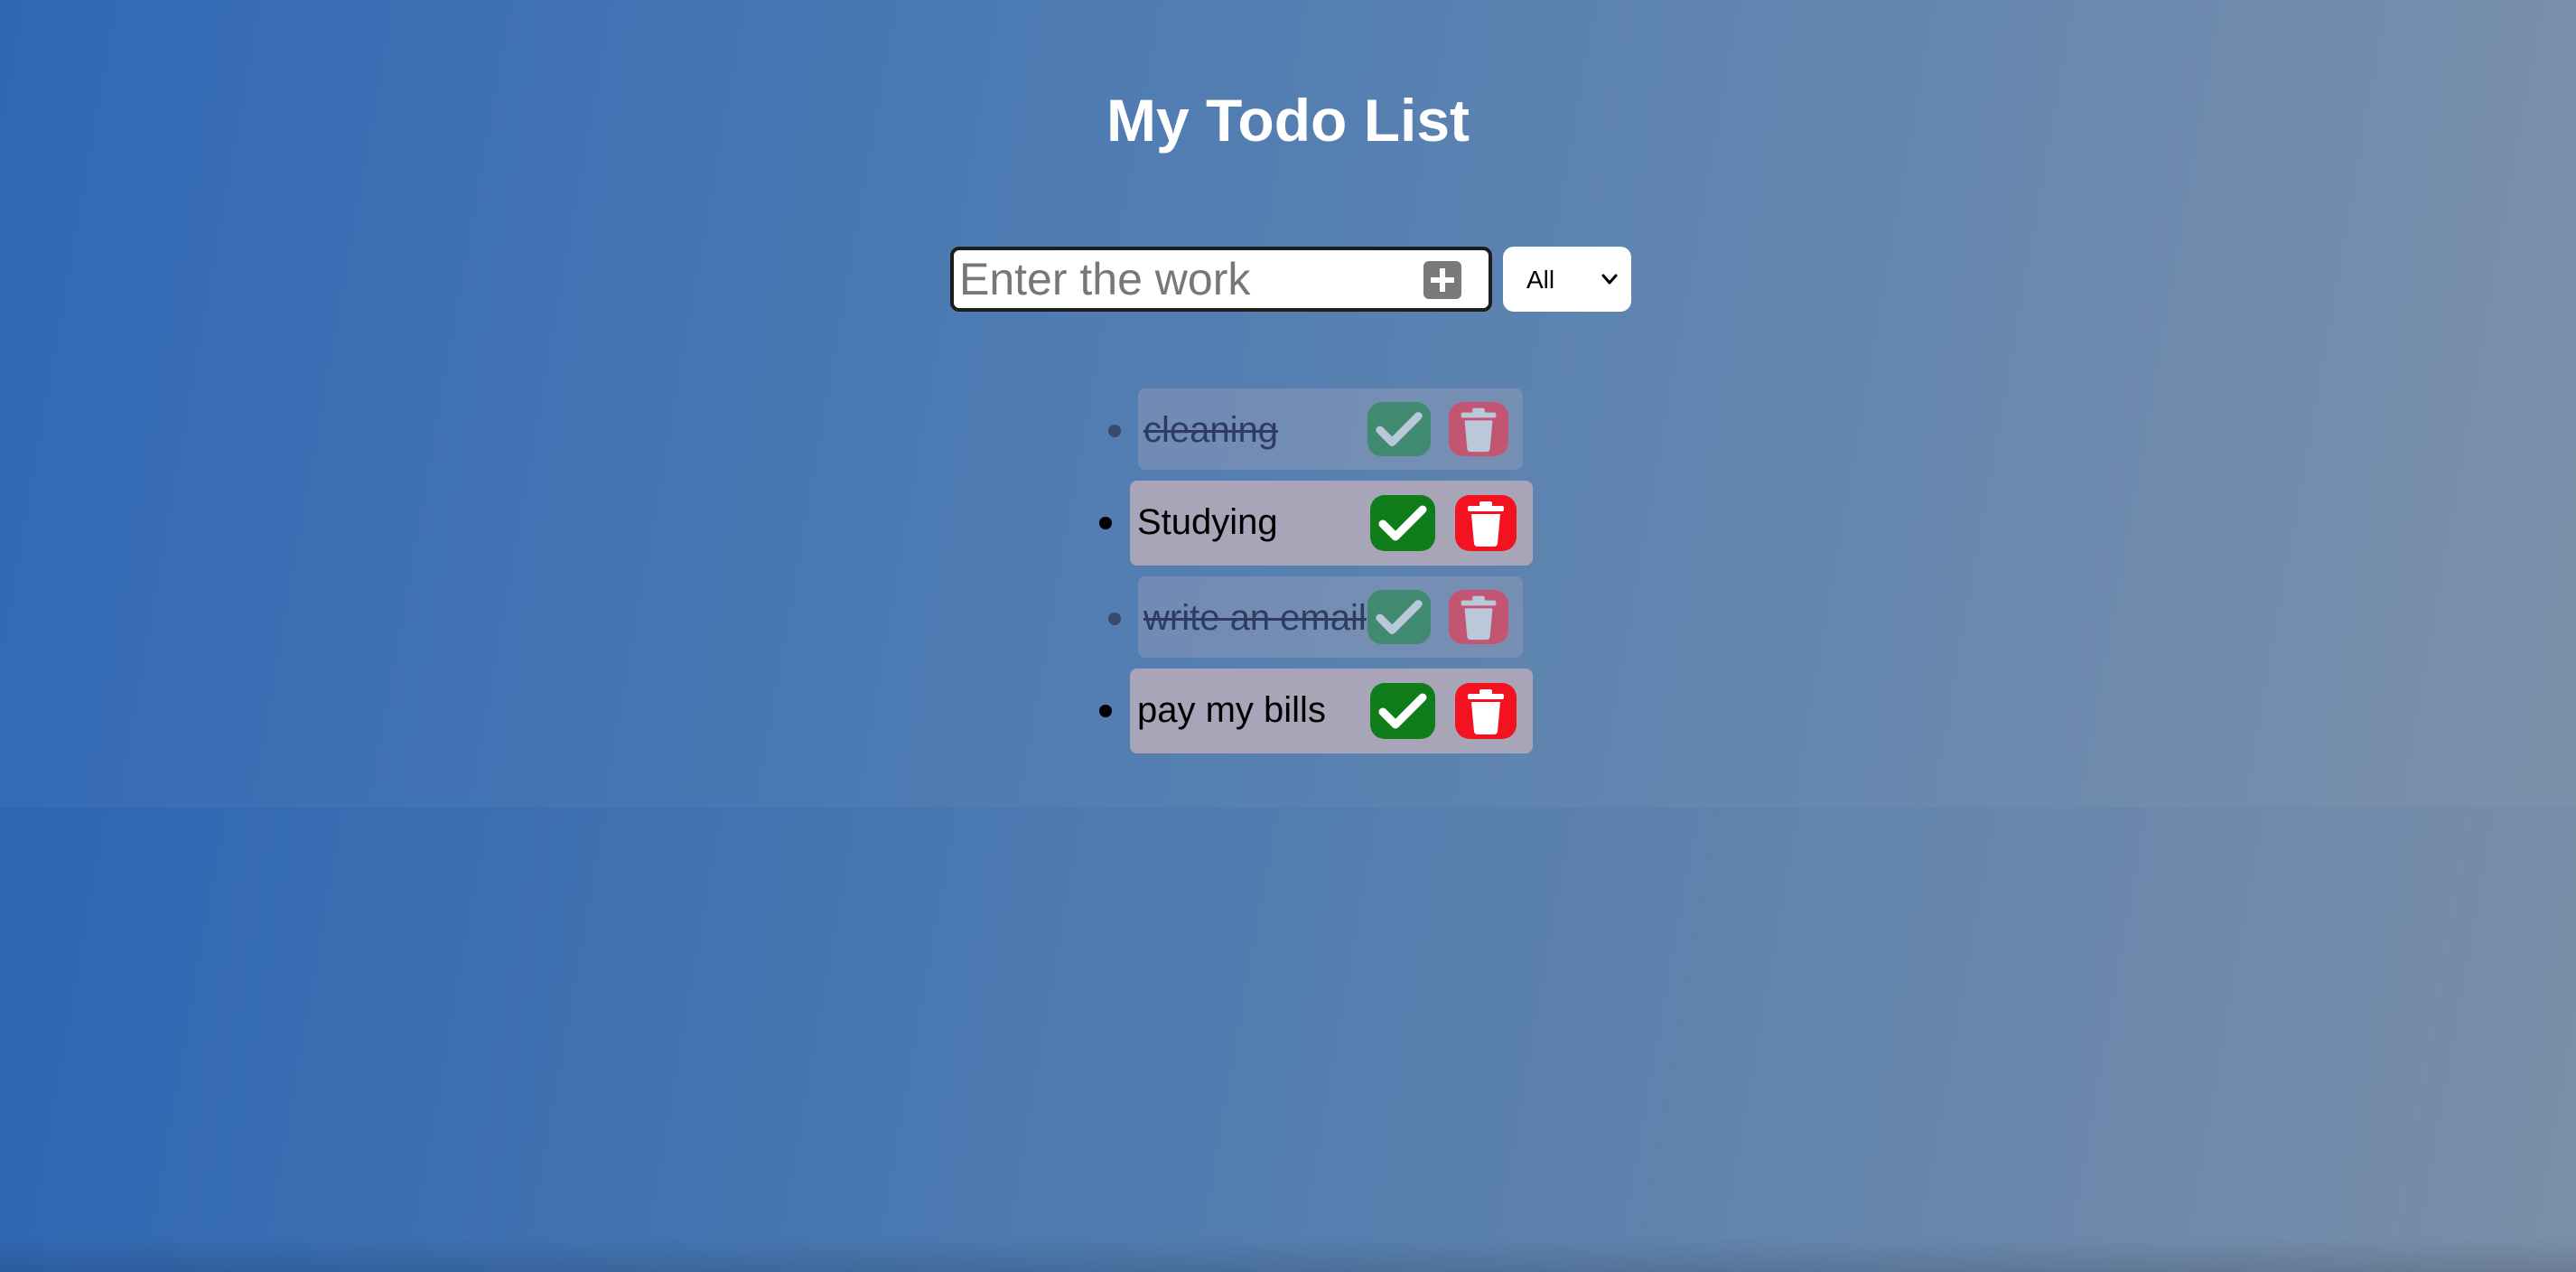 The width and height of the screenshot is (2576, 1272). Describe the element at coordinates (1288, 1255) in the screenshot. I see `bottom-shadow` at that location.